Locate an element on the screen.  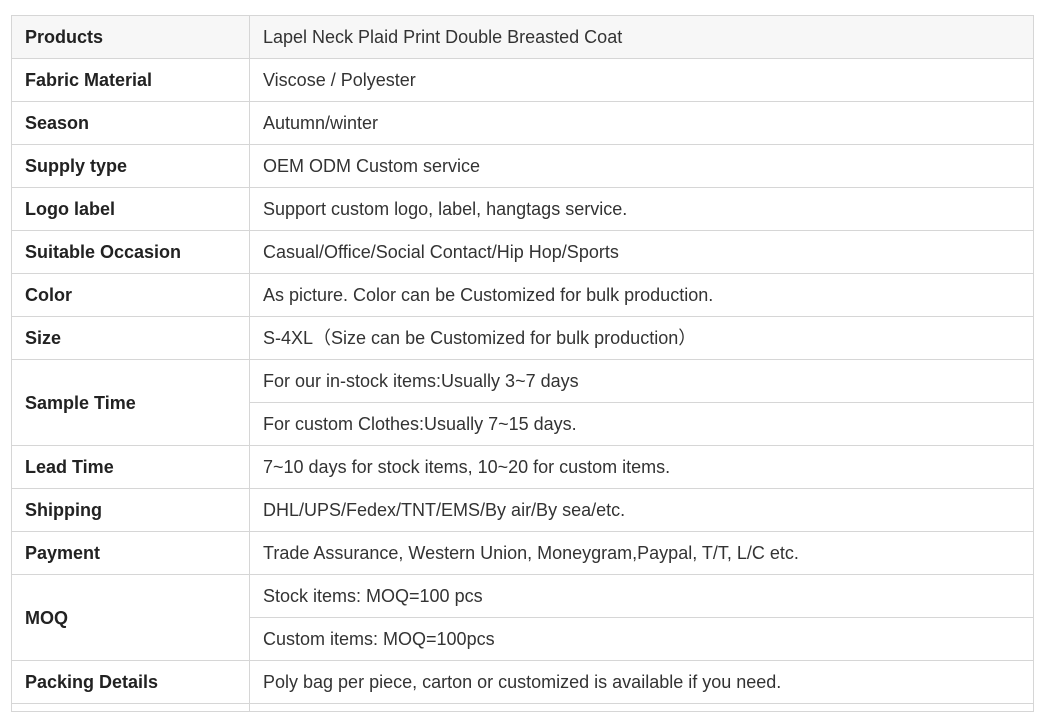
spec-value-sample-time-1: For our in-stock items:Usually 3~7 days is located at coordinates (641, 381).